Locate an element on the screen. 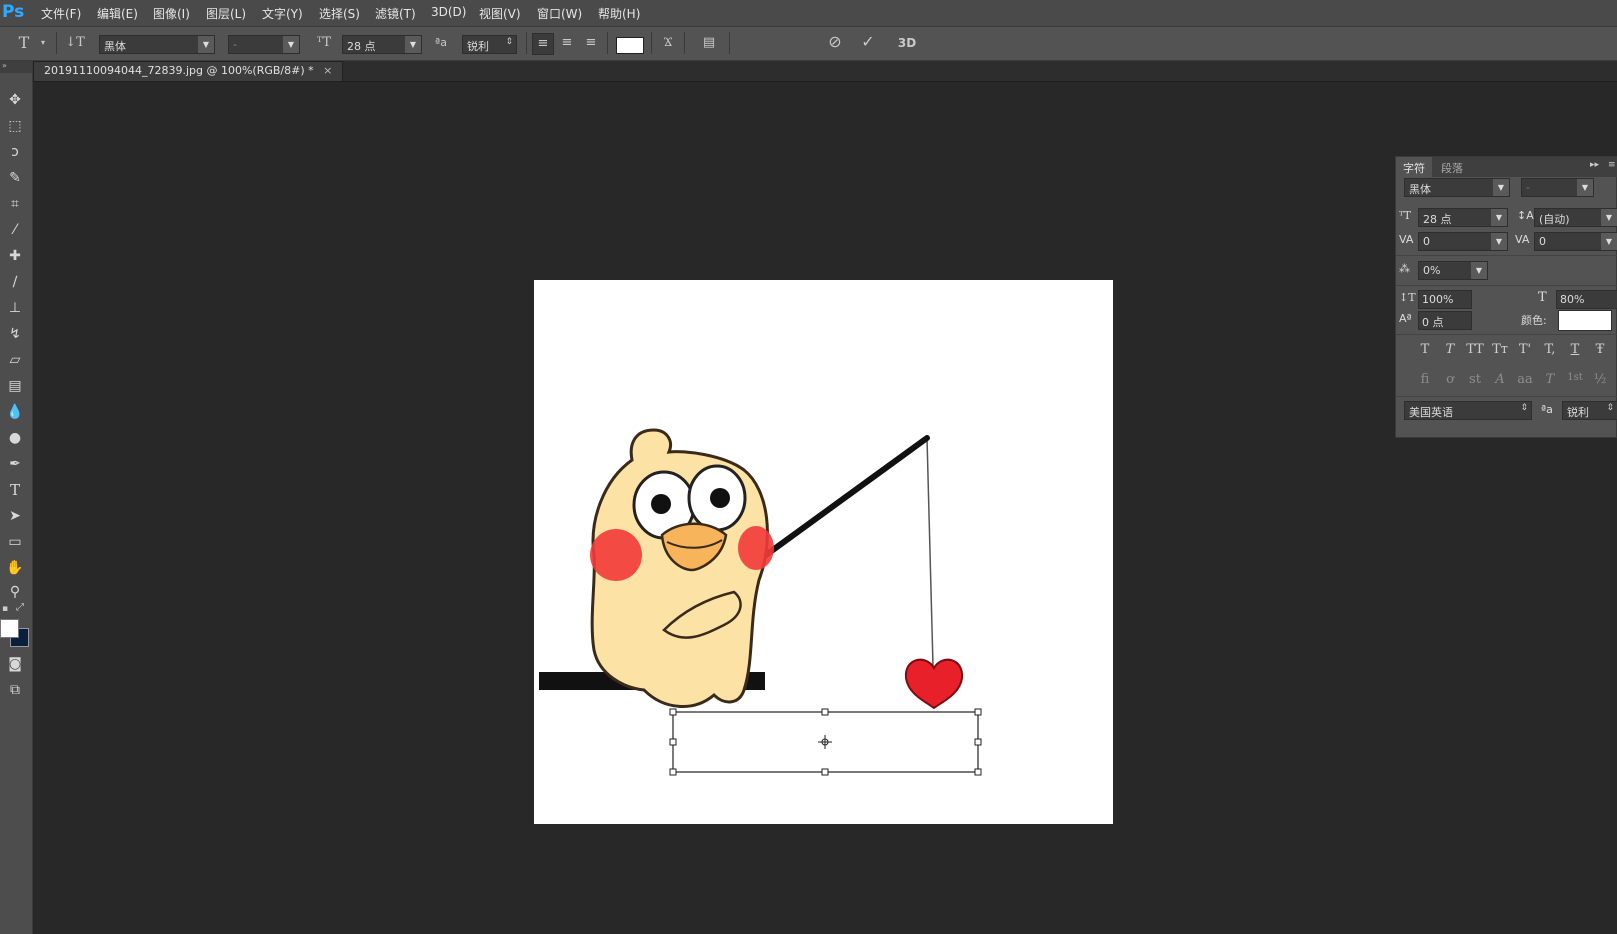  language-select: 美国英语 ⇕ is located at coordinates (1468, 410).